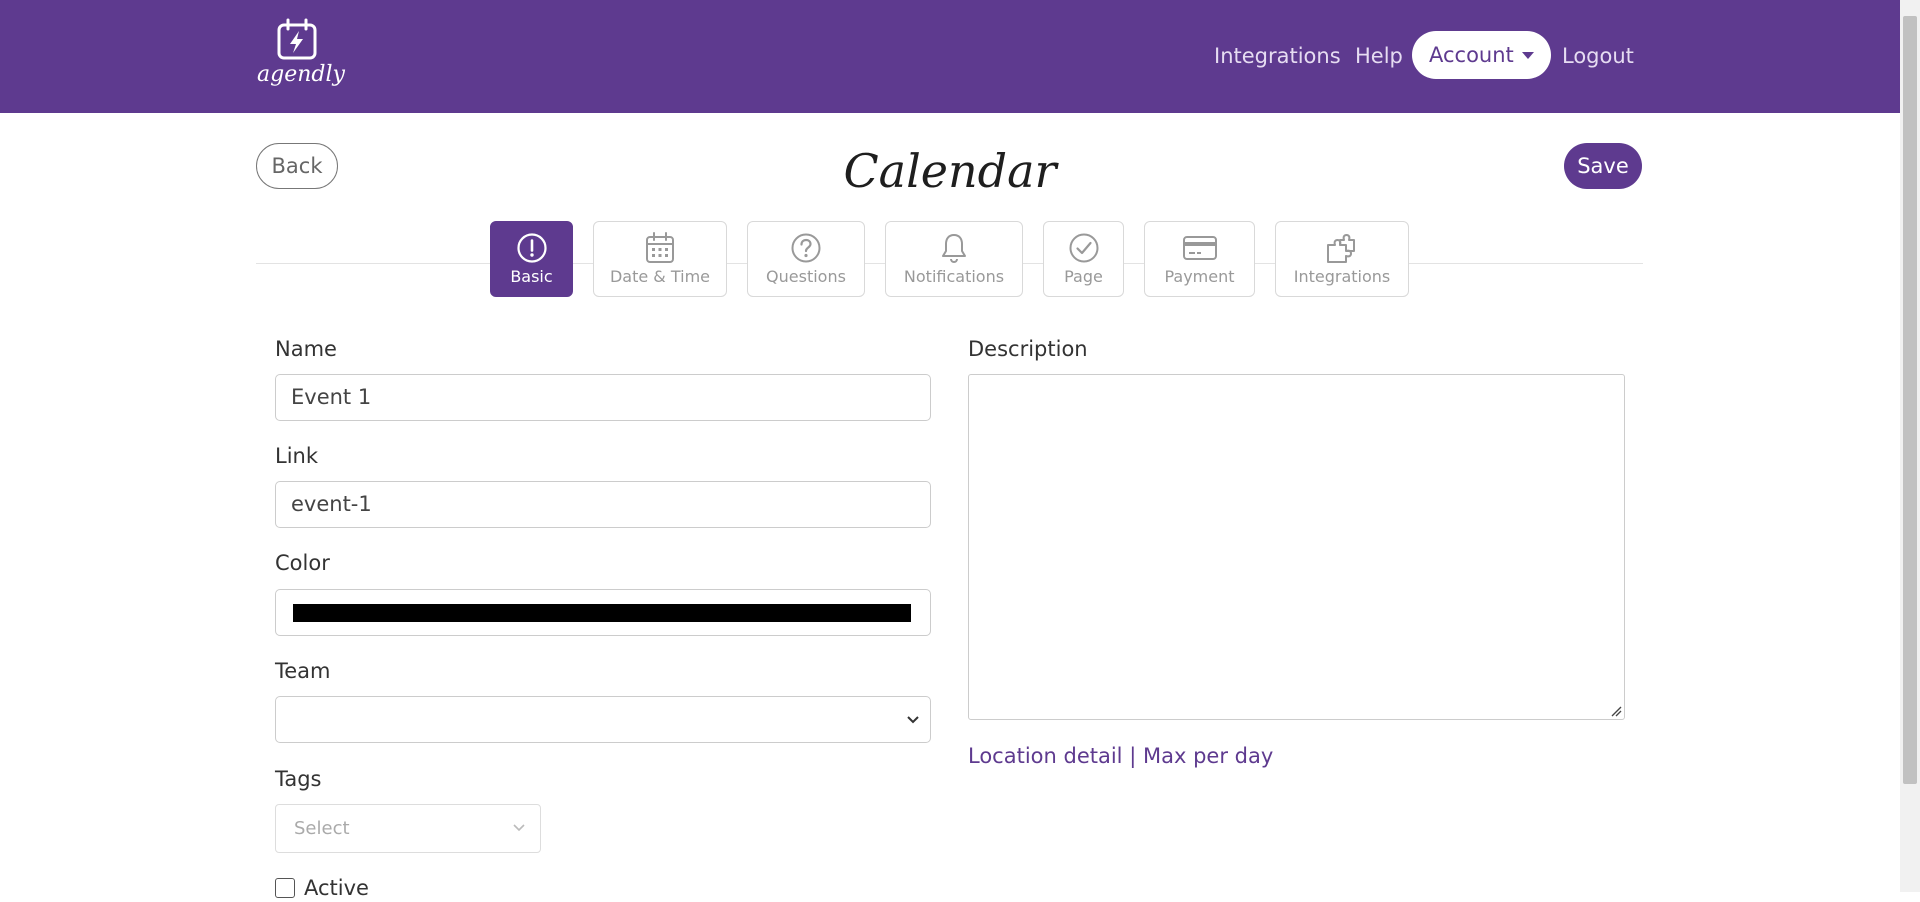  I want to click on scrollbar-thumb, so click(1910, 400).